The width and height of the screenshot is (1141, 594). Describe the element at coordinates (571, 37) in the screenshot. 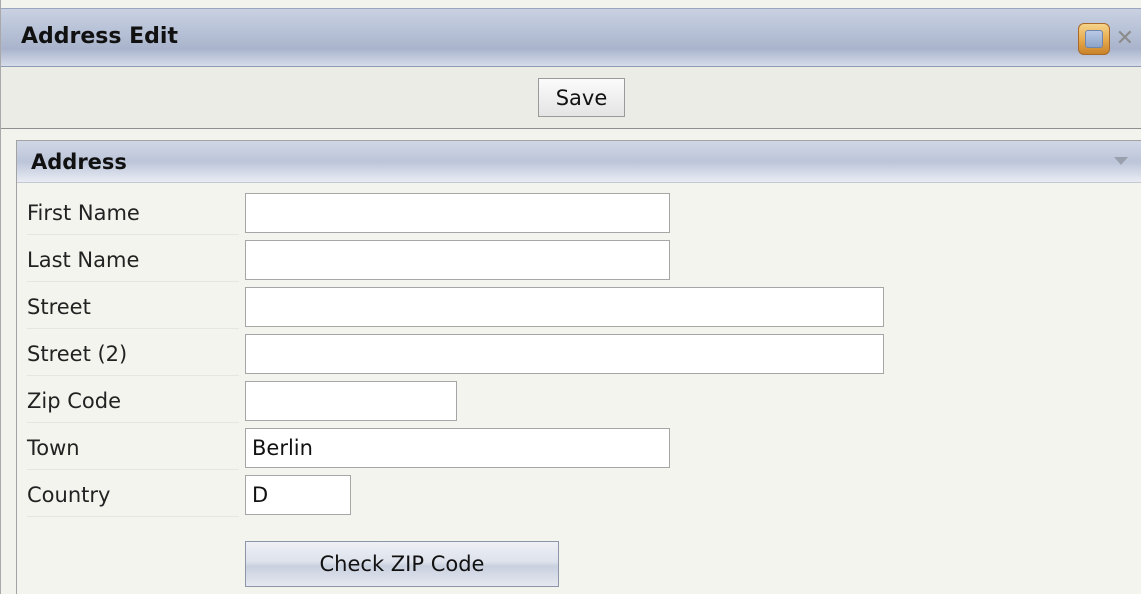

I see `window-titlebar: Address Edit ✕` at that location.